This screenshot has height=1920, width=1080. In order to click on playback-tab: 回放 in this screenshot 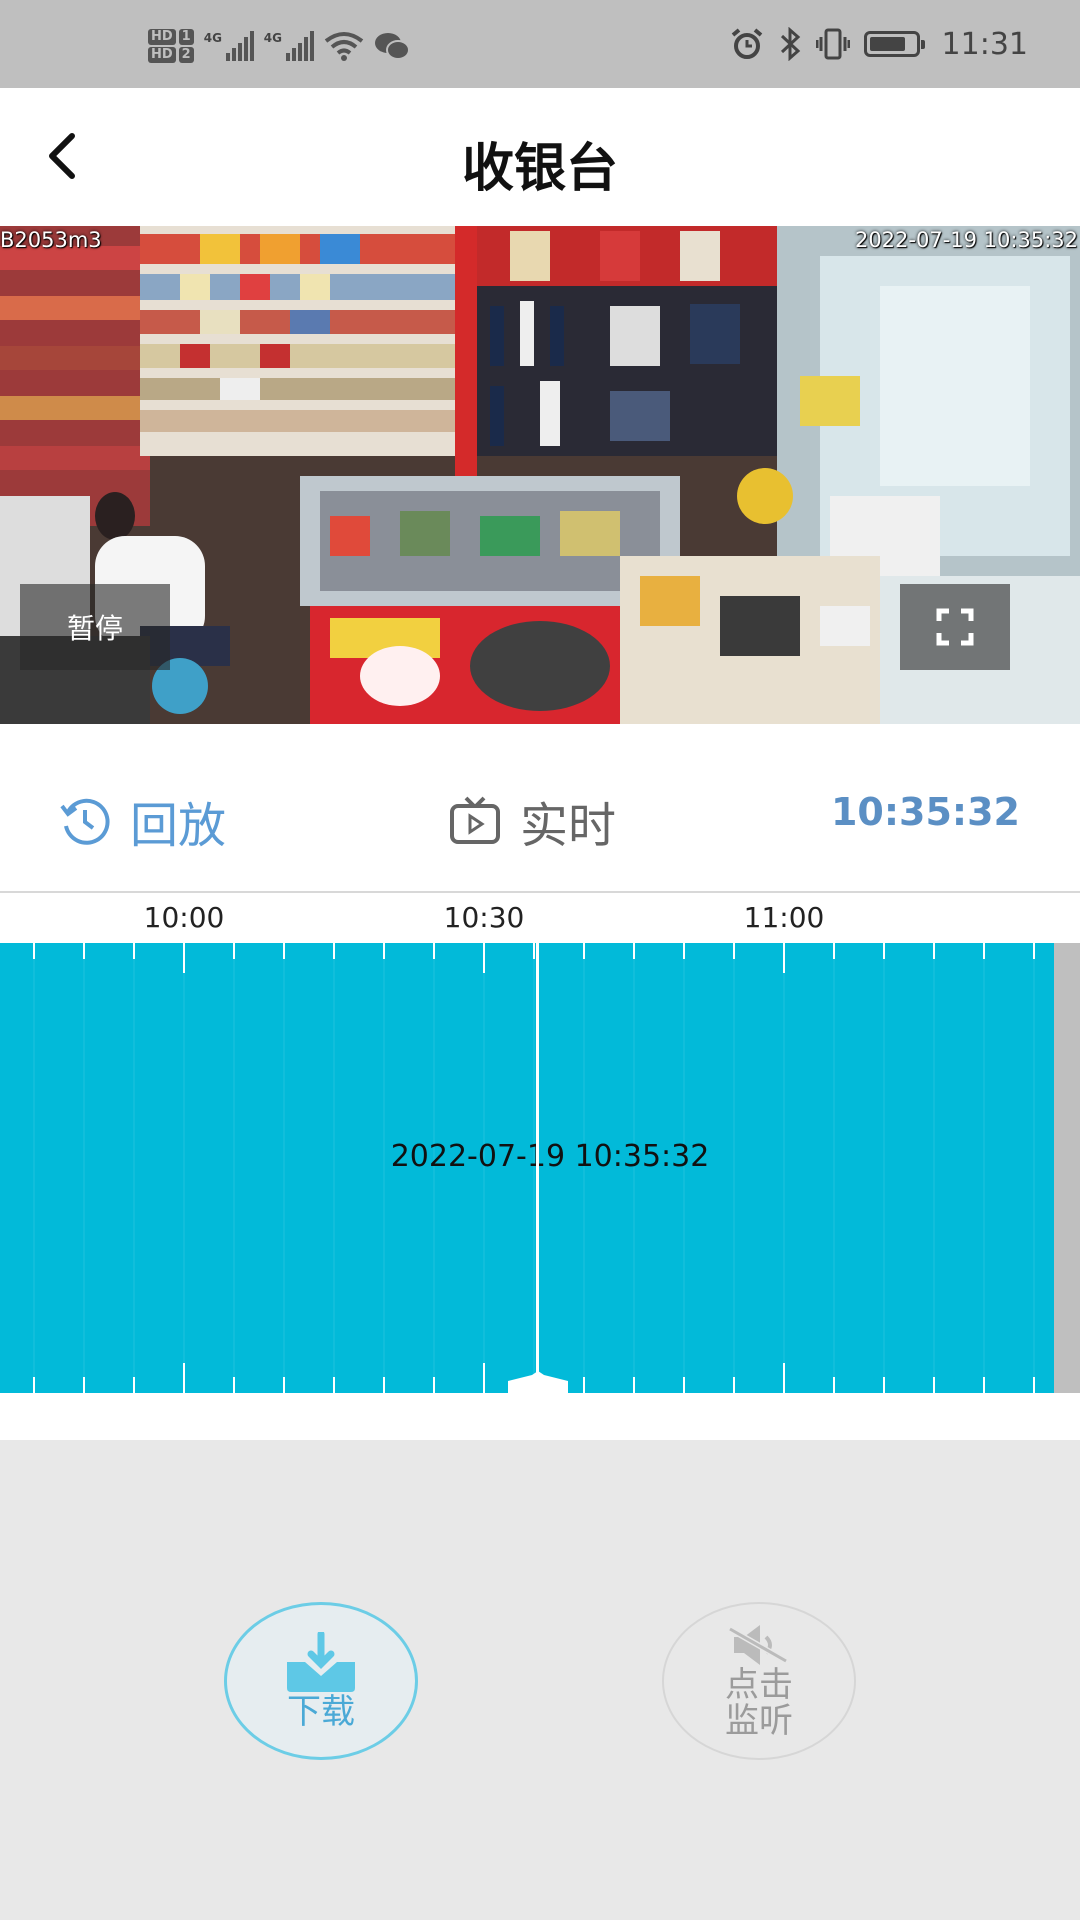, I will do `click(142, 821)`.